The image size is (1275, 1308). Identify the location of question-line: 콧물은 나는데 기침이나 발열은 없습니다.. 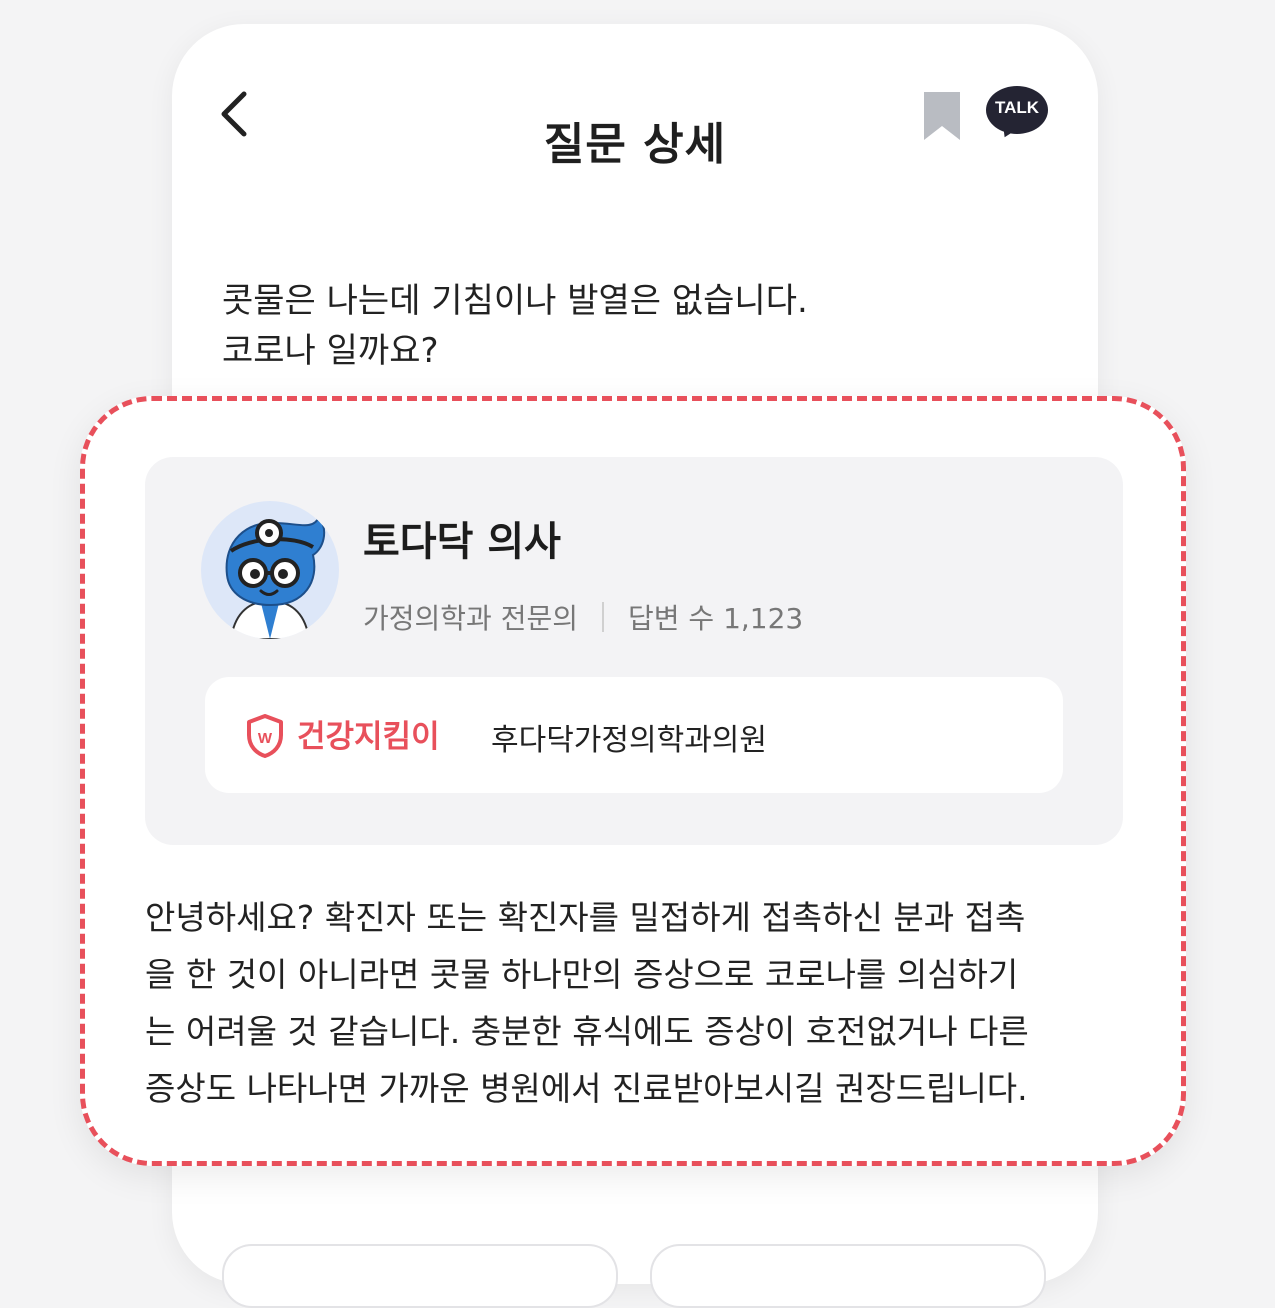
(515, 301).